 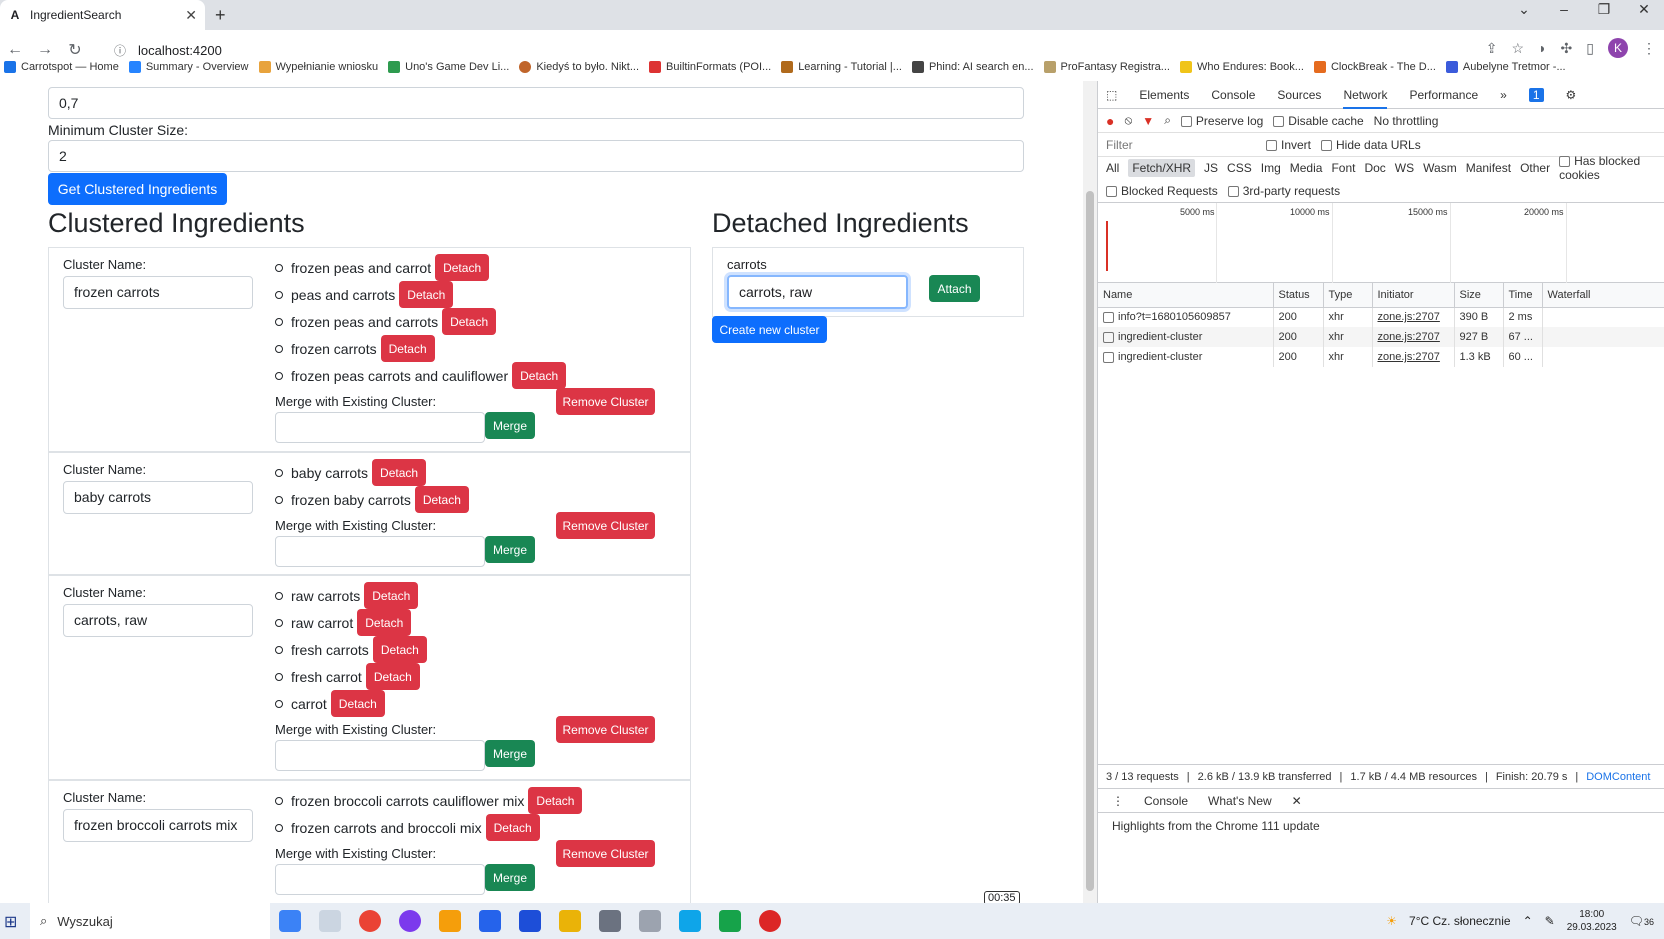 What do you see at coordinates (1318, 121) in the screenshot?
I see `disable-cache-checkbox: Disable cache` at bounding box center [1318, 121].